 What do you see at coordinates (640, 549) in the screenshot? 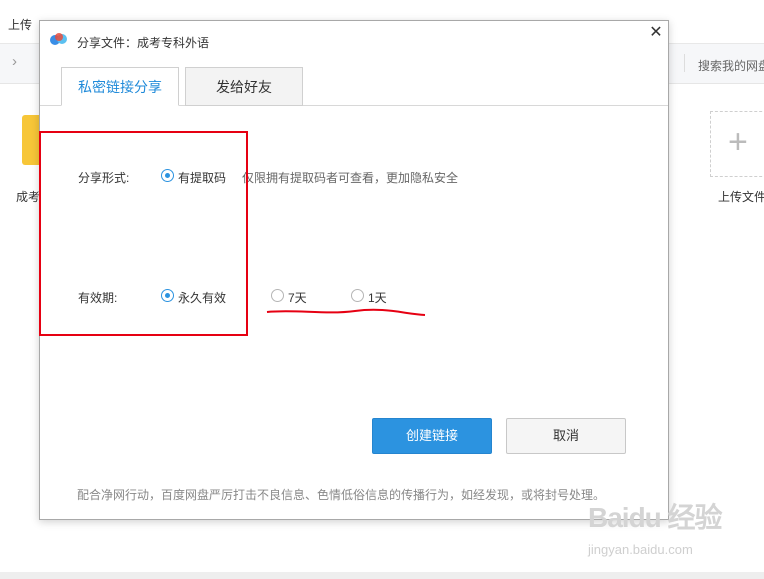
I see `watermark-sub: jingyan.baidu.com` at bounding box center [640, 549].